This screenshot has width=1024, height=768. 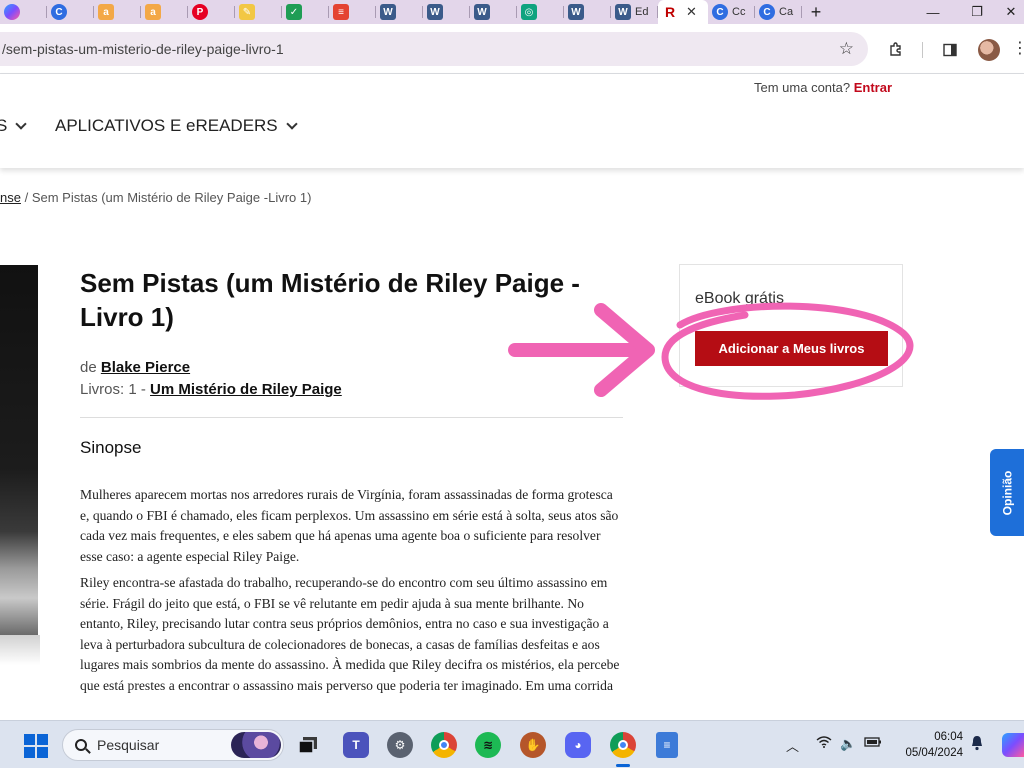 What do you see at coordinates (642, 12) in the screenshot?
I see `tab-title: Ed` at bounding box center [642, 12].